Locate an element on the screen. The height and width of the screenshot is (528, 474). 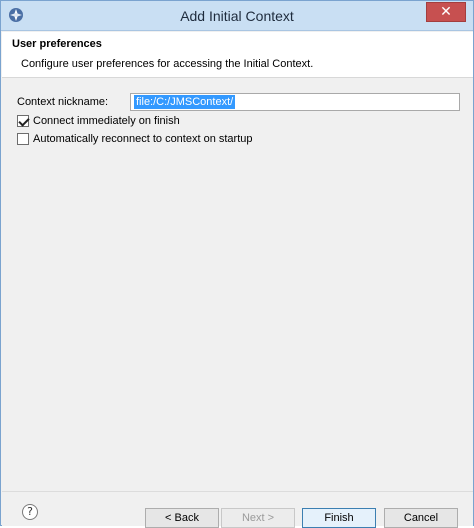
back-button: < Back is located at coordinates (182, 518).